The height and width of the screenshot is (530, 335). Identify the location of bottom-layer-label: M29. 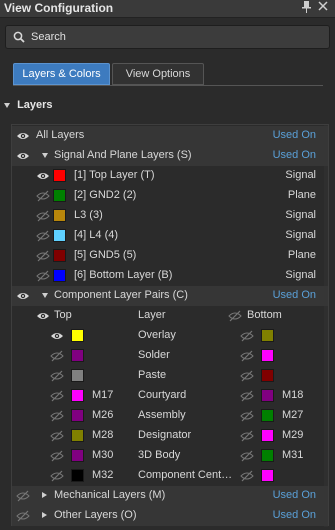
(293, 435).